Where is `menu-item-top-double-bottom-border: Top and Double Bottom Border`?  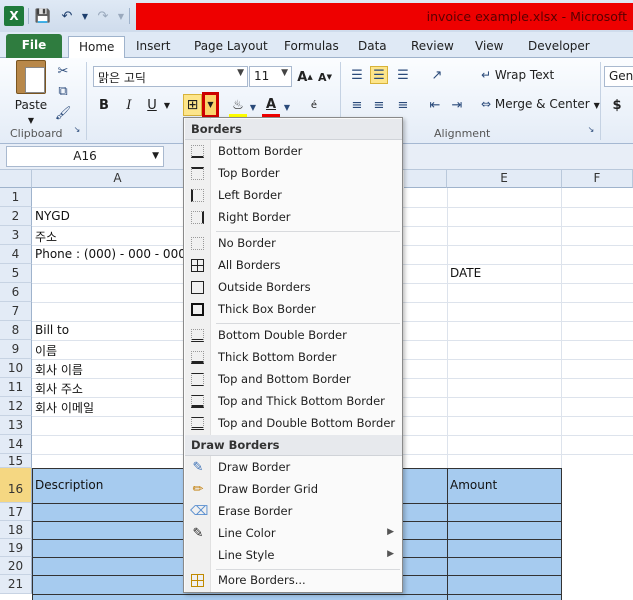 menu-item-top-double-bottom-border: Top and Double Bottom Border is located at coordinates (293, 424).